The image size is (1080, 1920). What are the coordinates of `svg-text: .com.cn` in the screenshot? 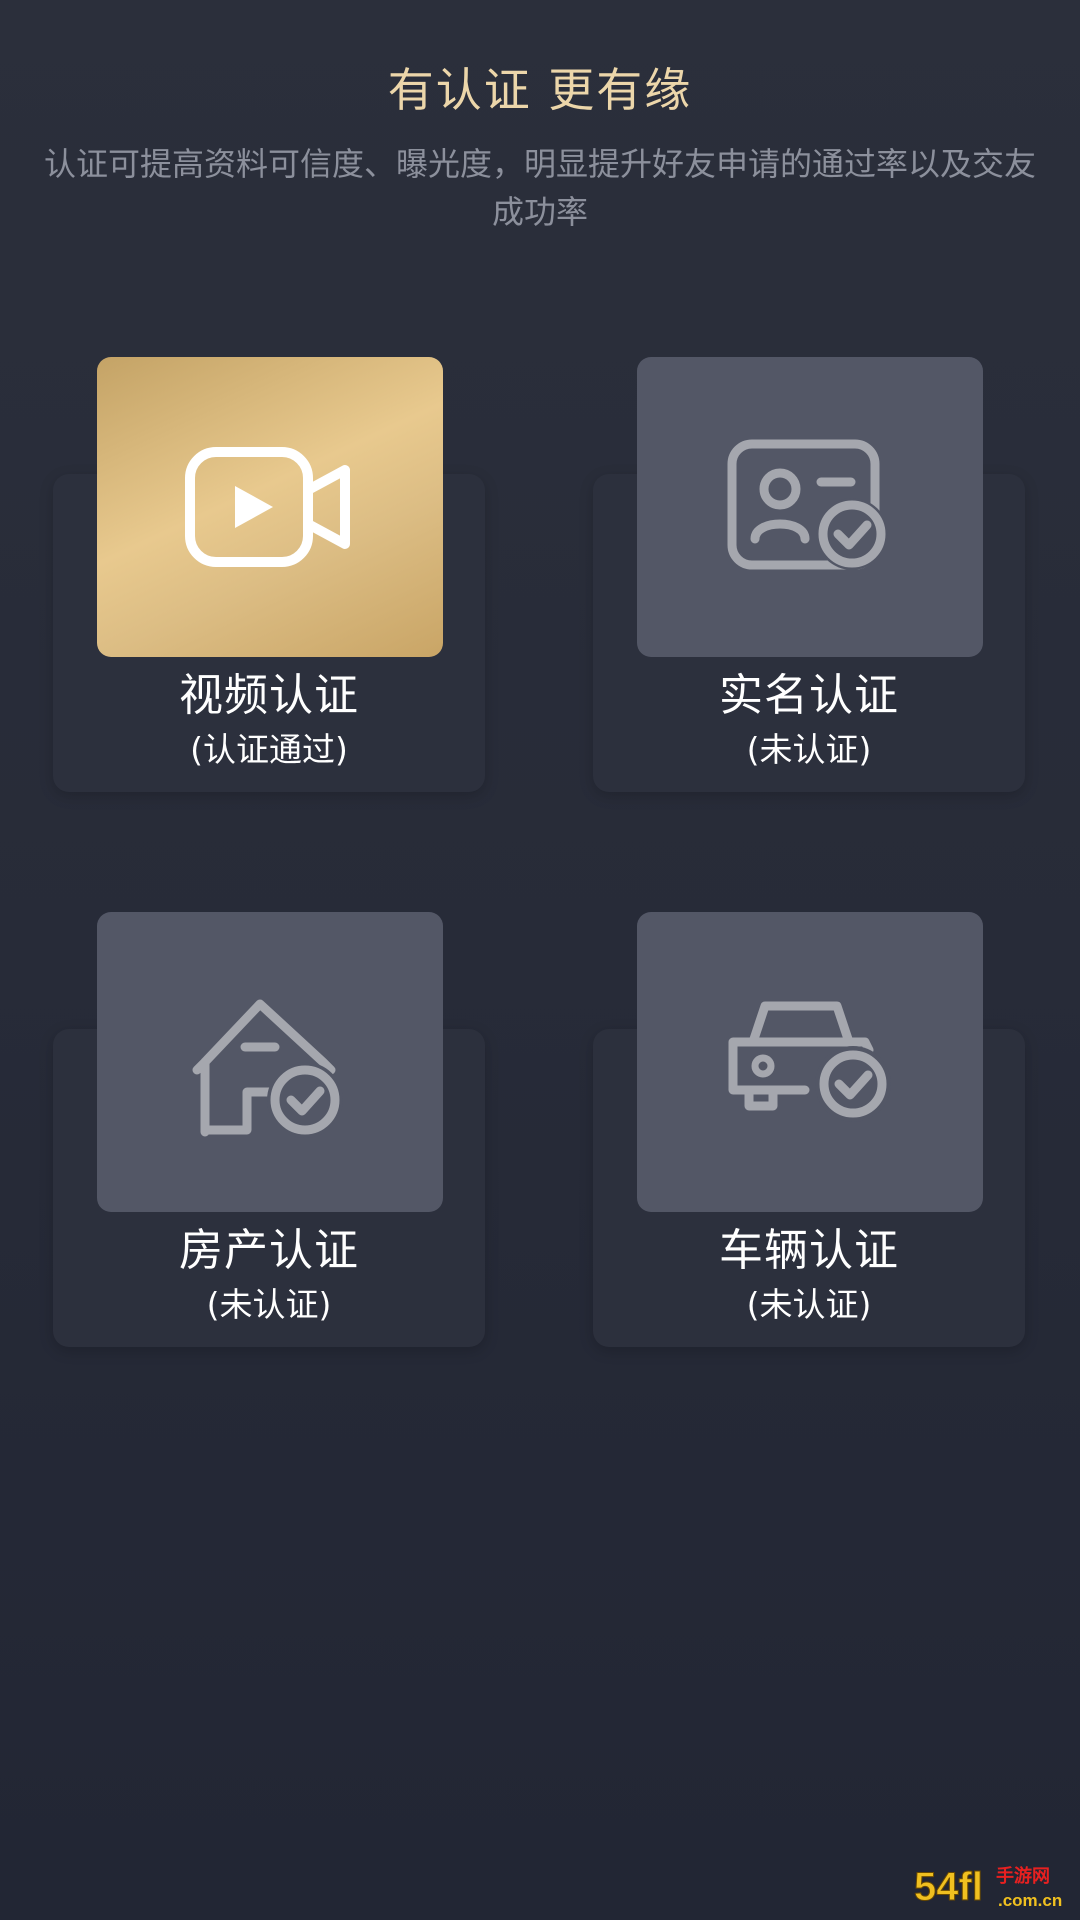 It's located at (1030, 1900).